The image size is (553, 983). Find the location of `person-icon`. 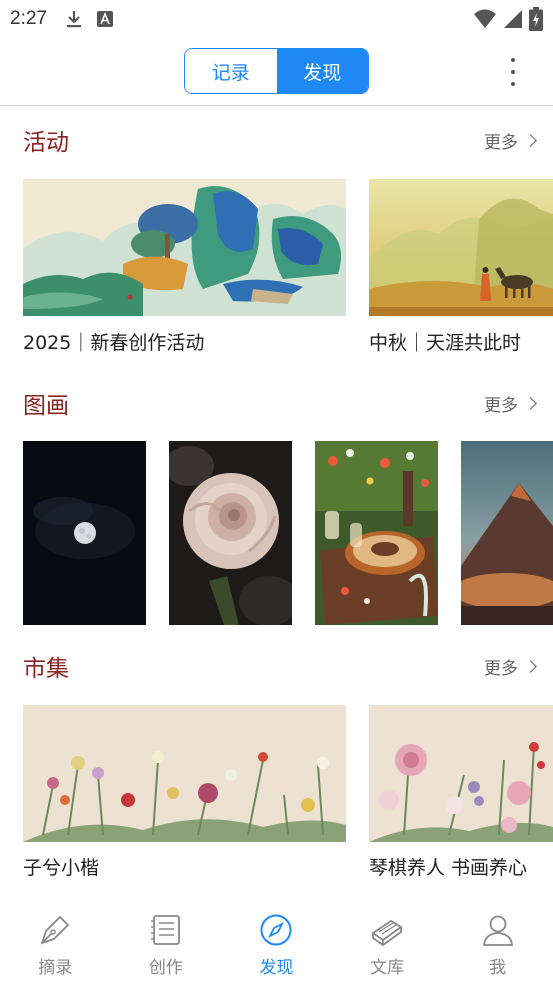

person-icon is located at coordinates (497, 930).